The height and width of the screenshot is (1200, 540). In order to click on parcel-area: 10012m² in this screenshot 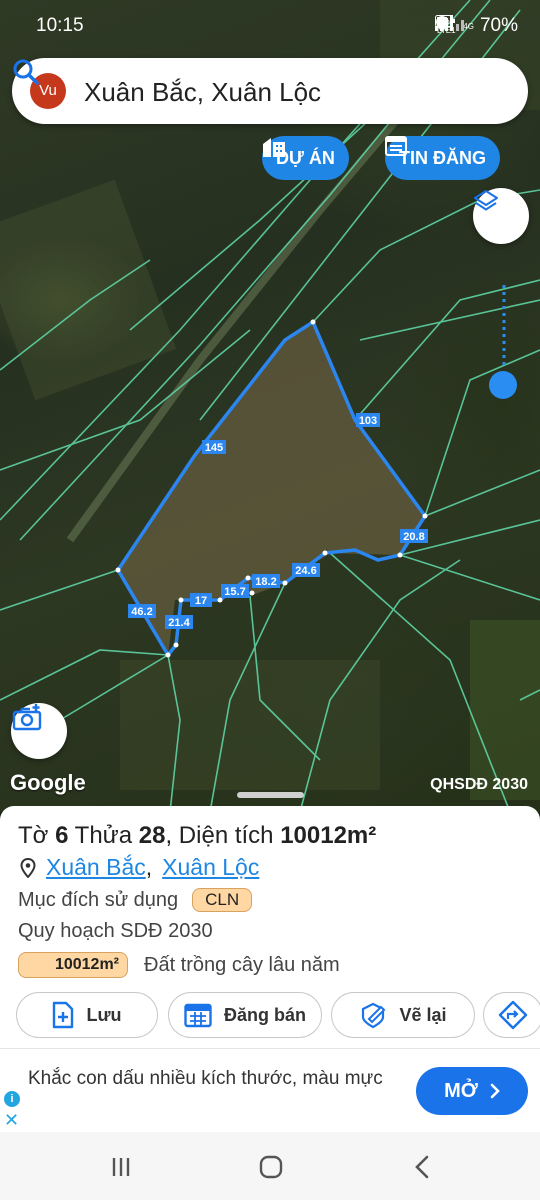, I will do `click(328, 835)`.